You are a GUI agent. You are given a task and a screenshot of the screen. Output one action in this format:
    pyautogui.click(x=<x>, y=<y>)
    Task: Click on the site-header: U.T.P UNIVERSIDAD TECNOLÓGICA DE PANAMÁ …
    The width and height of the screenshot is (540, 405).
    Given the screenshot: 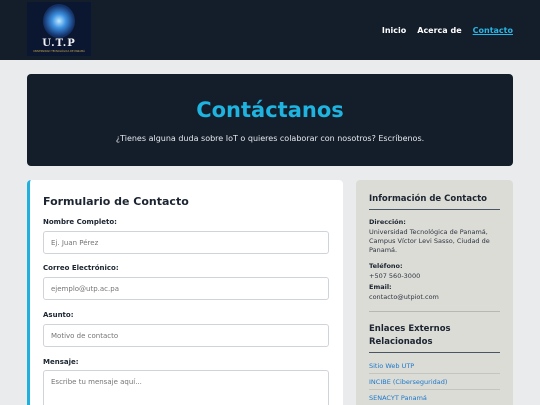 What is the action you would take?
    pyautogui.click(x=270, y=30)
    